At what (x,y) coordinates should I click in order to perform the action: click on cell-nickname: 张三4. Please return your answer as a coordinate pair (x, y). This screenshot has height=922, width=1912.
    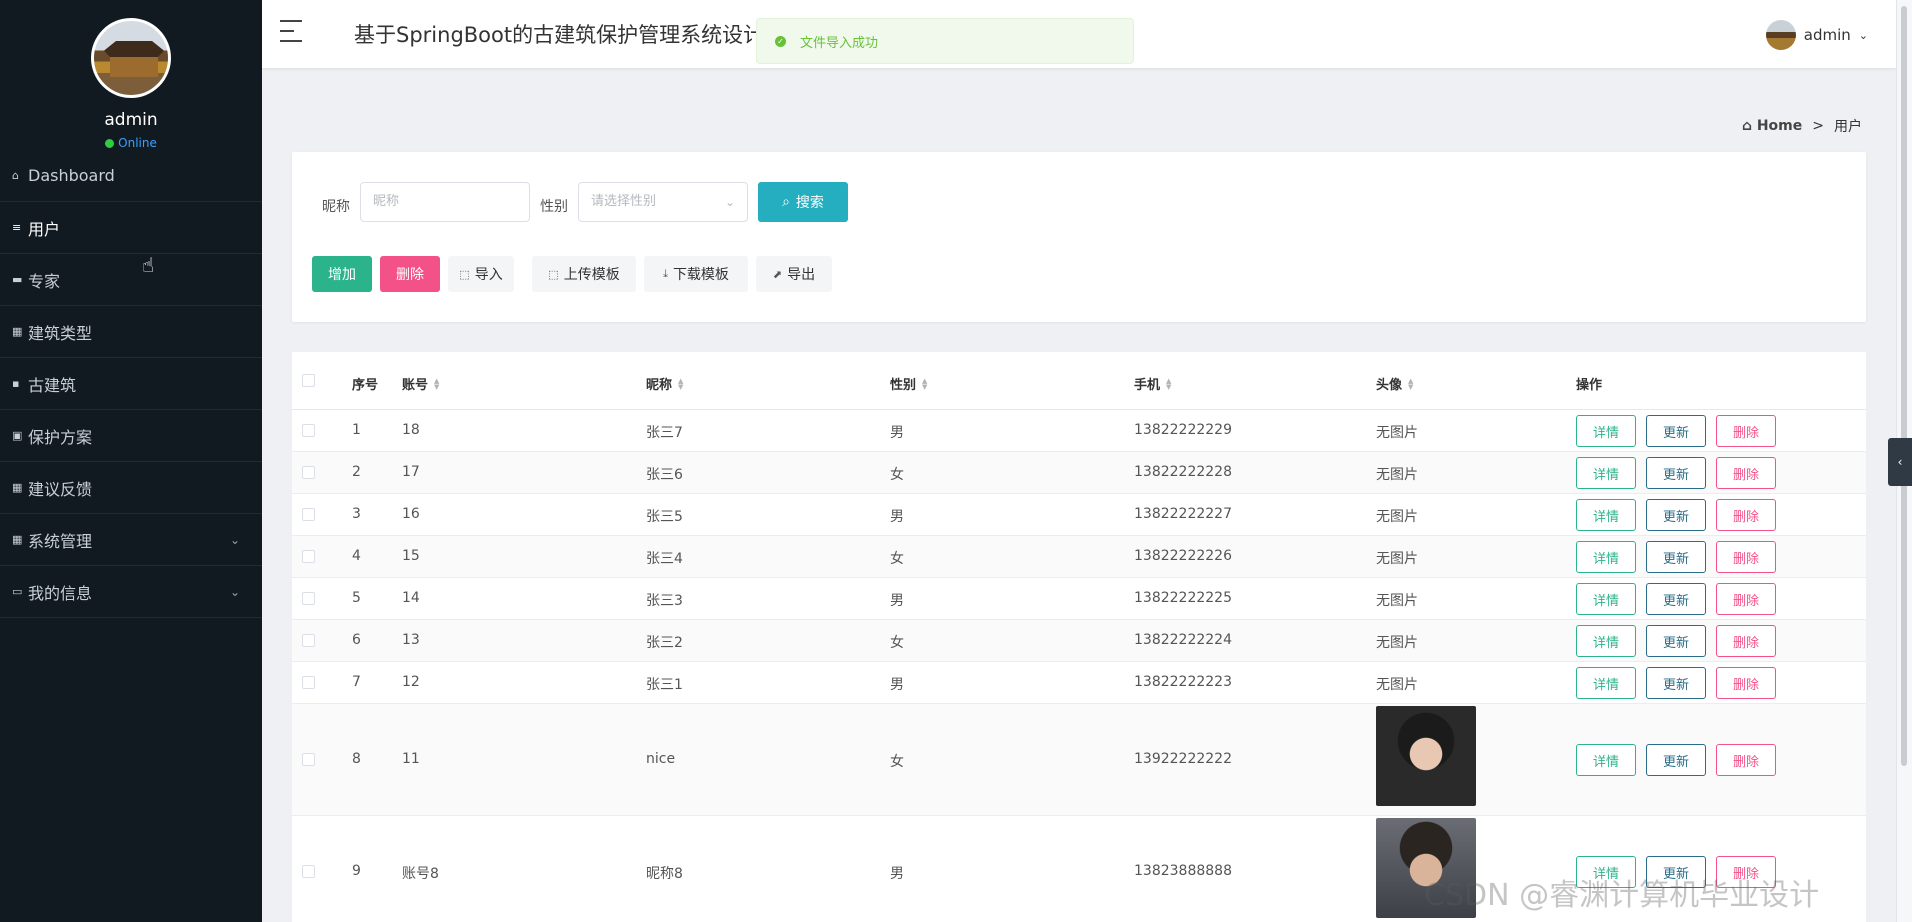
    Looking at the image, I should click on (664, 559).